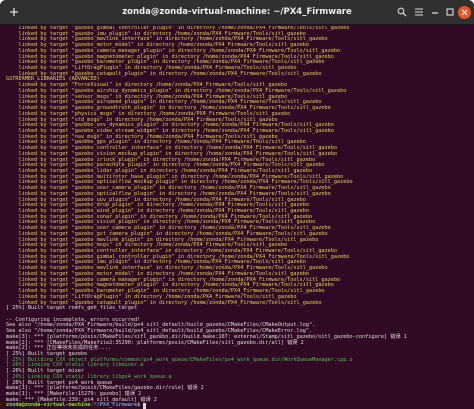  I want to click on close-icon, so click(464, 12).